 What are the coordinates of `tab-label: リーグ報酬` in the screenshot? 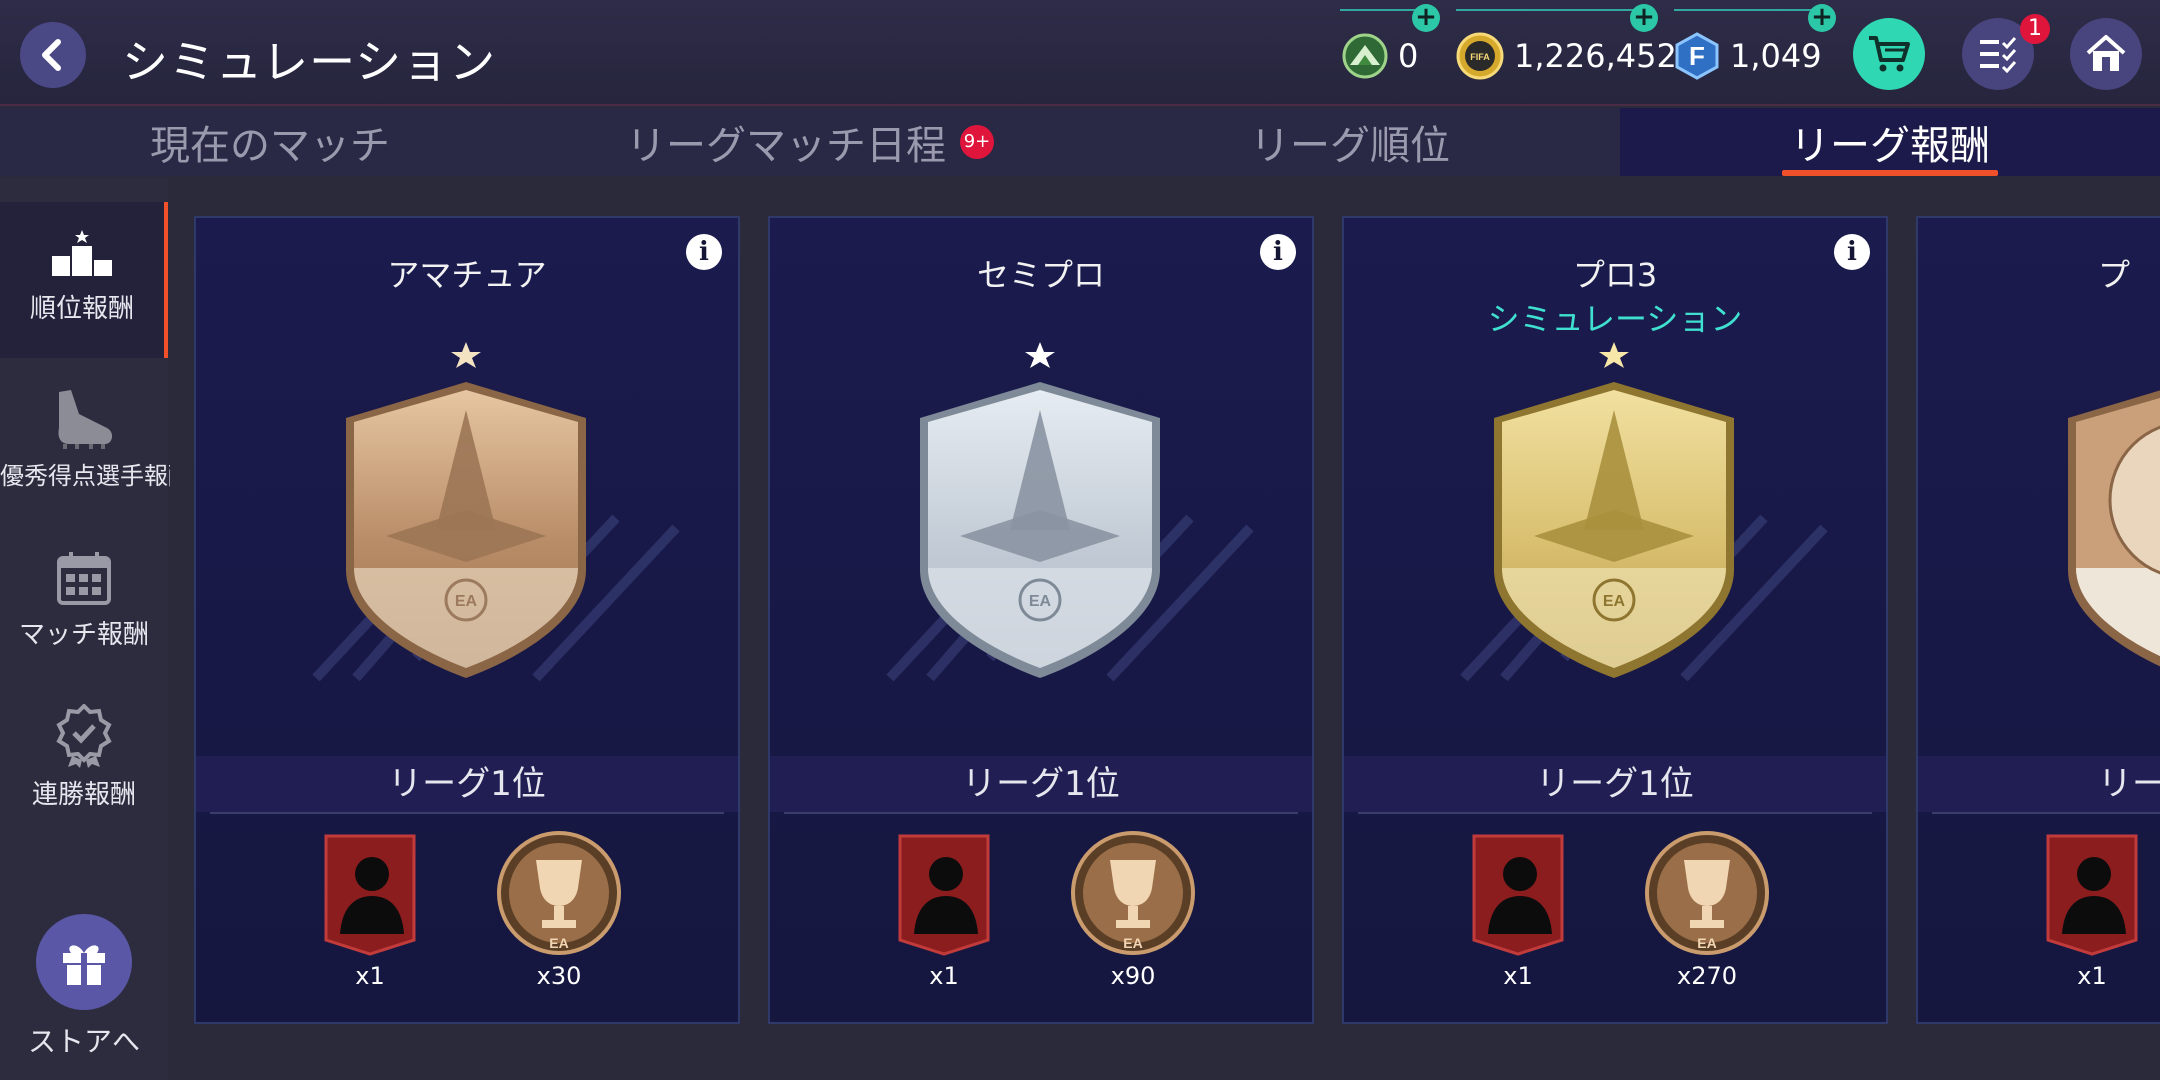 It's located at (1890, 146).